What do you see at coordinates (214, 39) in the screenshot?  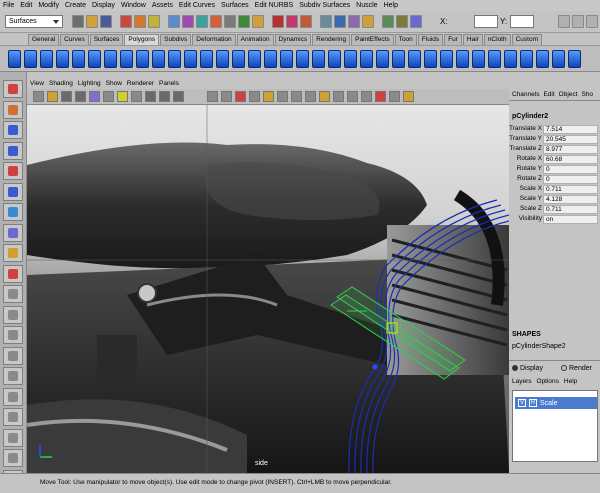 I see `shelf-tab-deformation: Deformation` at bounding box center [214, 39].